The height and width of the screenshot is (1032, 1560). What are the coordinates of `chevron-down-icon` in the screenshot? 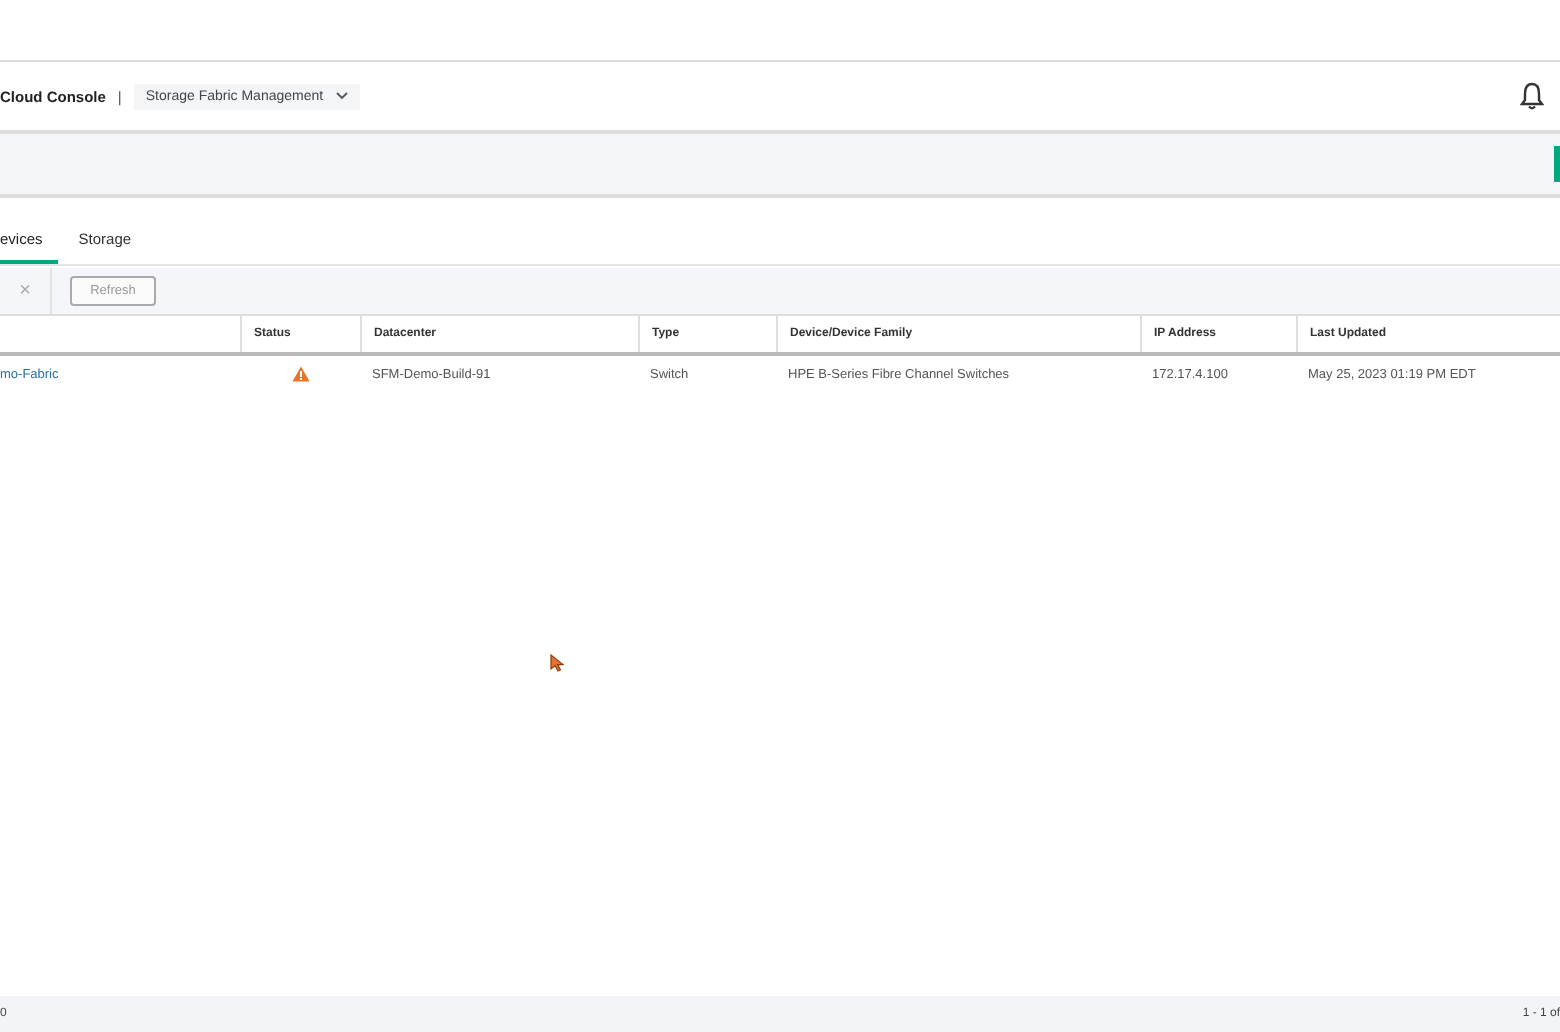 It's located at (341, 96).